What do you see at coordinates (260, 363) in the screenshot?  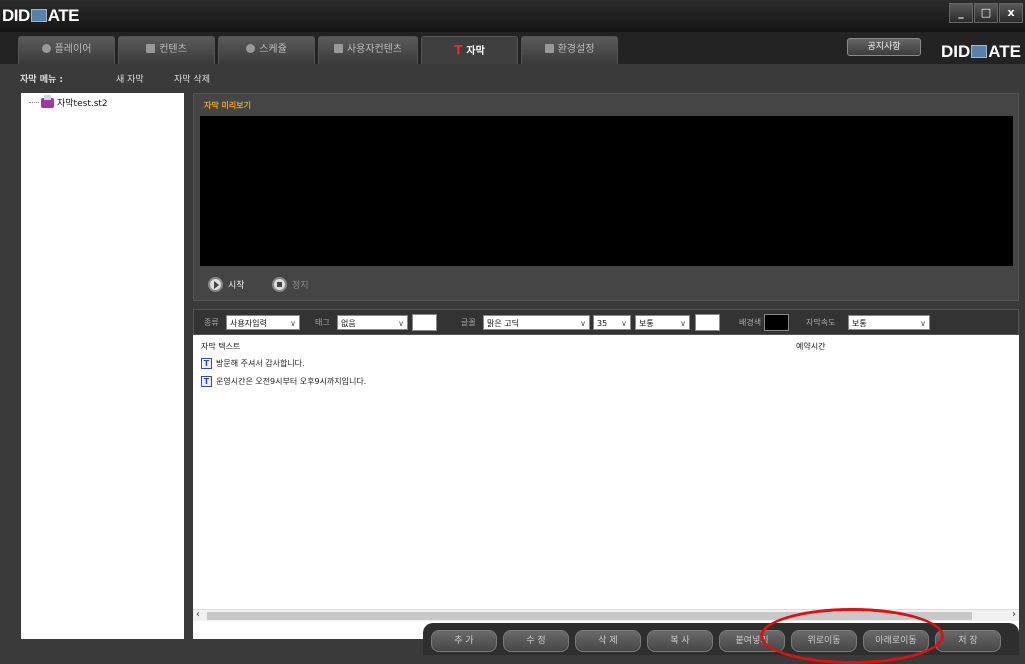 I see `row-text: 방문해 주셔서 감사합니다.` at bounding box center [260, 363].